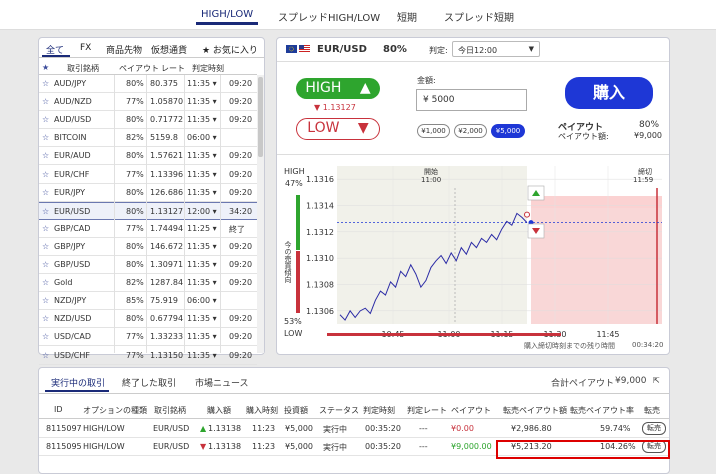 The width and height of the screenshot is (716, 474). I want to click on judge-time-dropdown: 12:00 ▾, so click(202, 211).